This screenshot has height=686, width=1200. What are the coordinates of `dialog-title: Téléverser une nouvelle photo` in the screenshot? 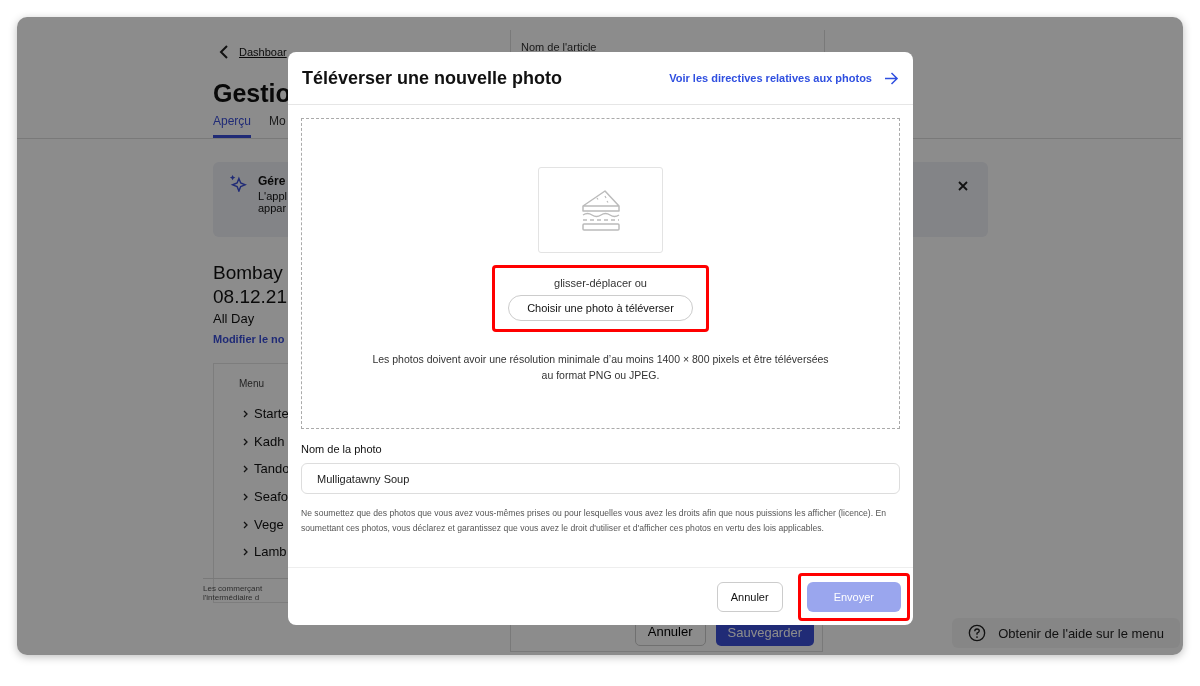 It's located at (432, 78).